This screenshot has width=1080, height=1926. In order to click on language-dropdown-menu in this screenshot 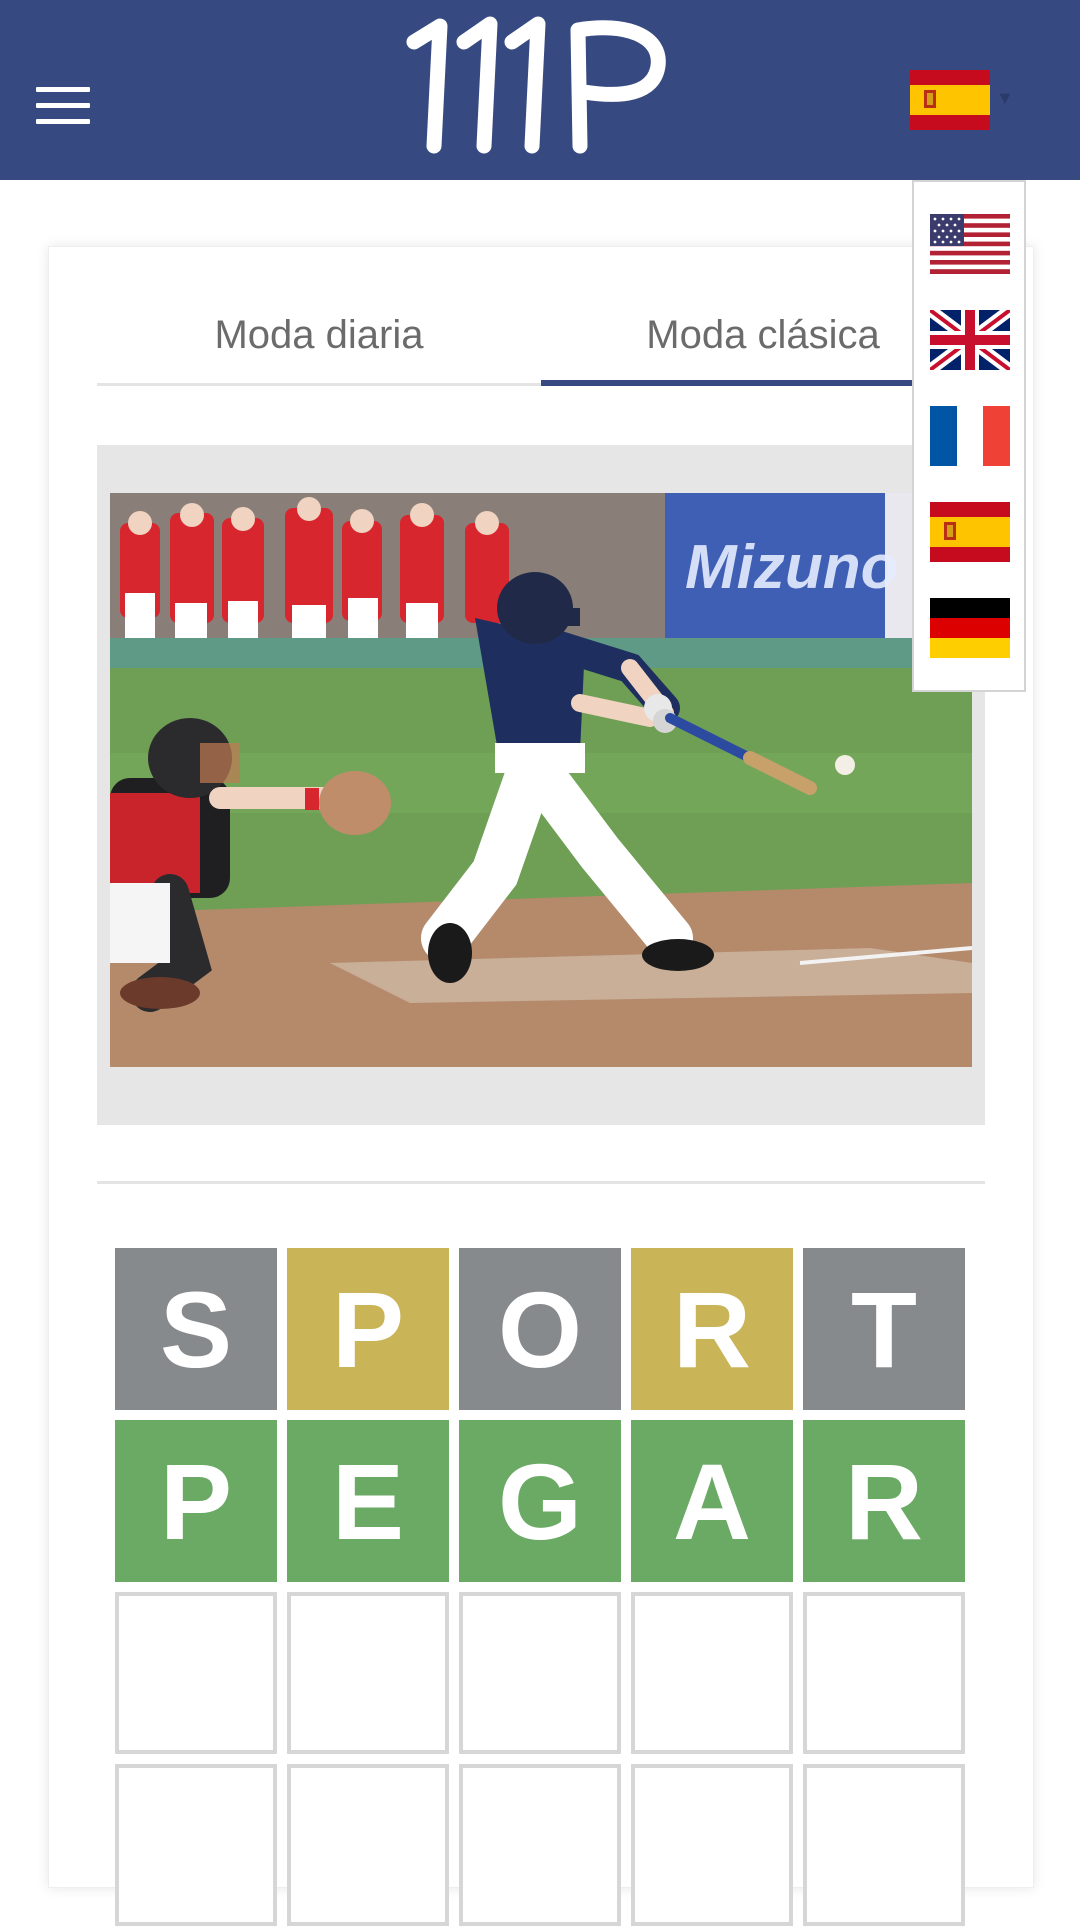, I will do `click(969, 436)`.